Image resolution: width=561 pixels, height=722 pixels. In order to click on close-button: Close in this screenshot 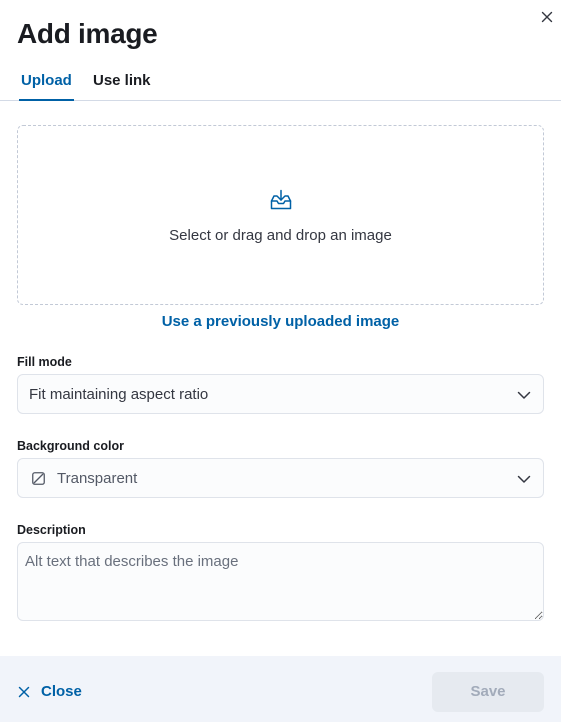, I will do `click(50, 691)`.